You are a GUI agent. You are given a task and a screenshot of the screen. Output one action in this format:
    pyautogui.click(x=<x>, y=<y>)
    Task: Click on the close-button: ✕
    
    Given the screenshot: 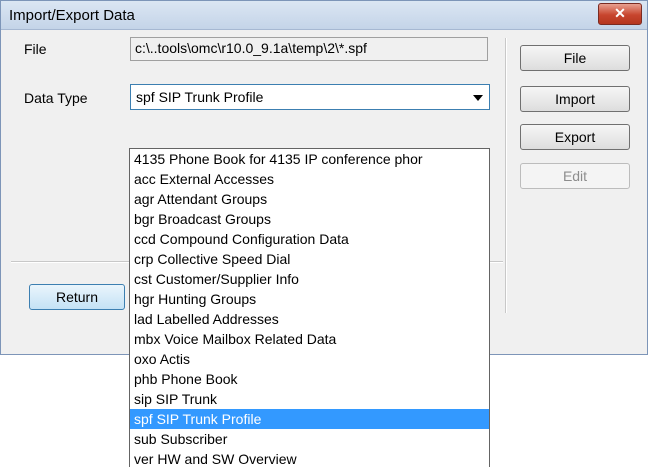 What is the action you would take?
    pyautogui.click(x=620, y=14)
    